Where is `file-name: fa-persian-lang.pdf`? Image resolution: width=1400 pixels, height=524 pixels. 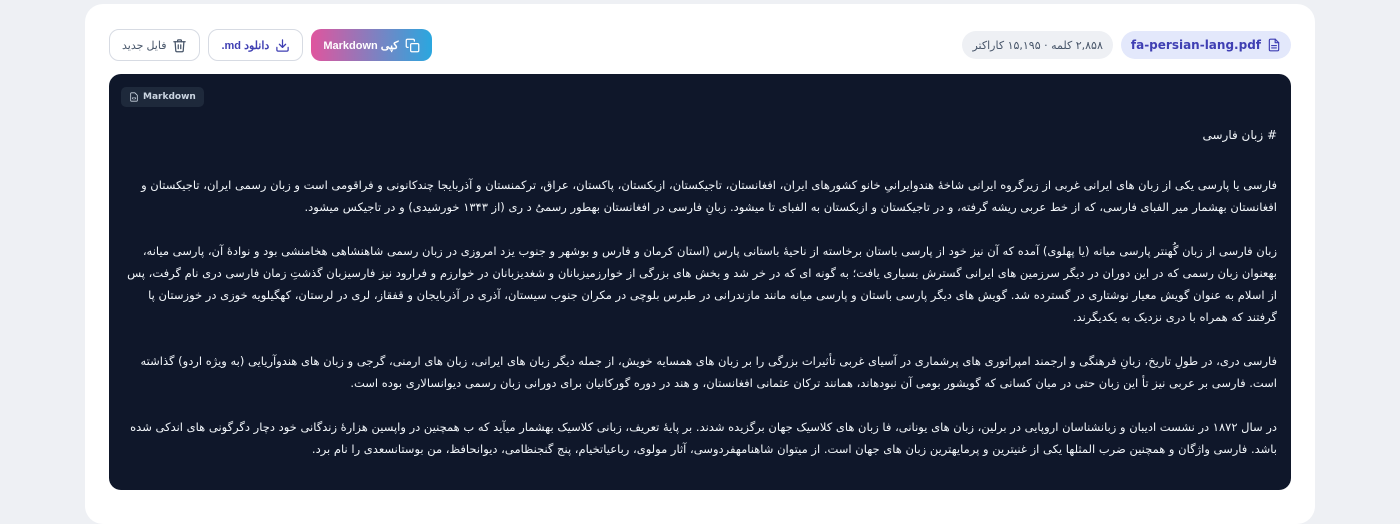
file-name: fa-persian-lang.pdf is located at coordinates (1195, 45).